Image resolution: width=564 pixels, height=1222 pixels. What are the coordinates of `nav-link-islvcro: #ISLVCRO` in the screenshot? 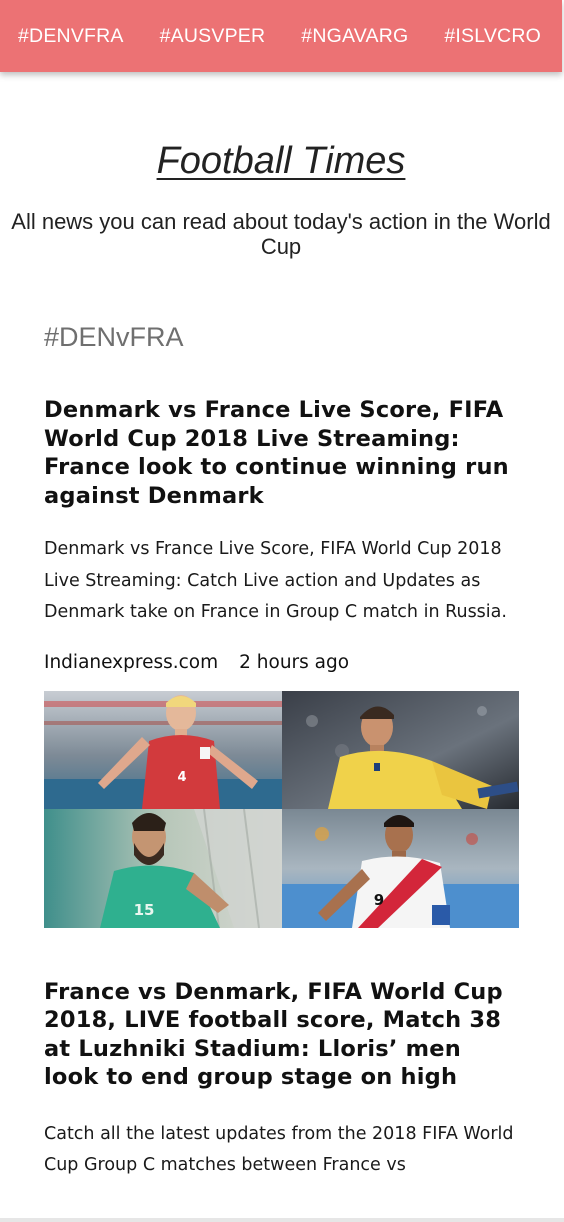 It's located at (492, 36).